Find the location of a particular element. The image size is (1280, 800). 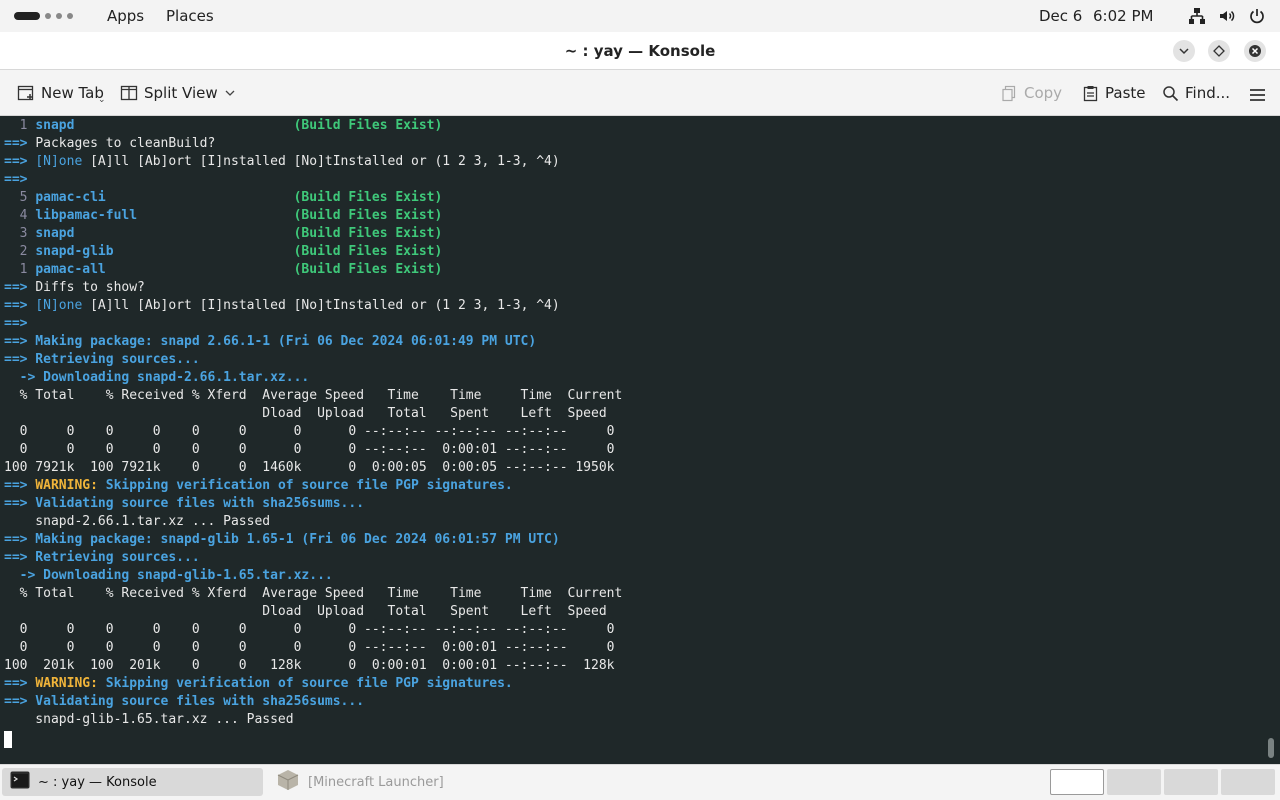

close-button is located at coordinates (1255, 51).